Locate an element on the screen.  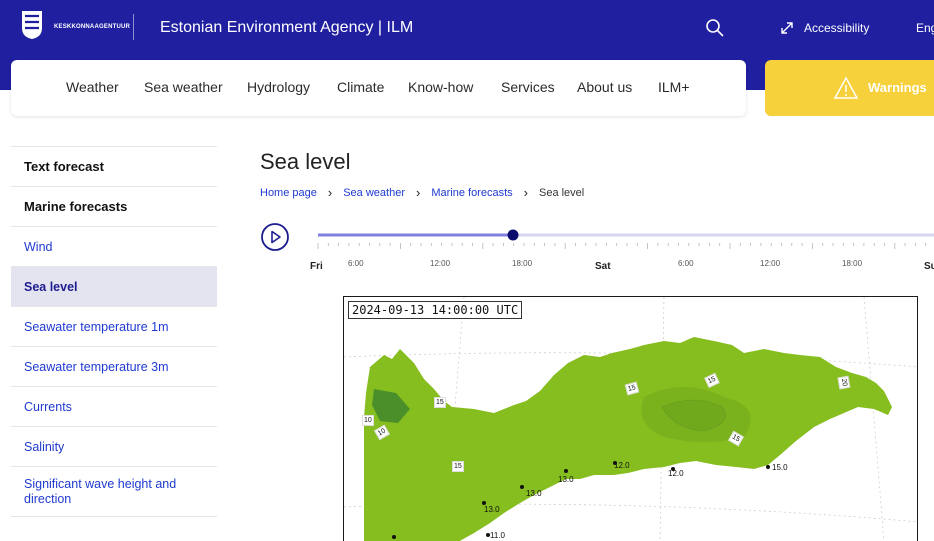
page-title: Sea level is located at coordinates (305, 161).